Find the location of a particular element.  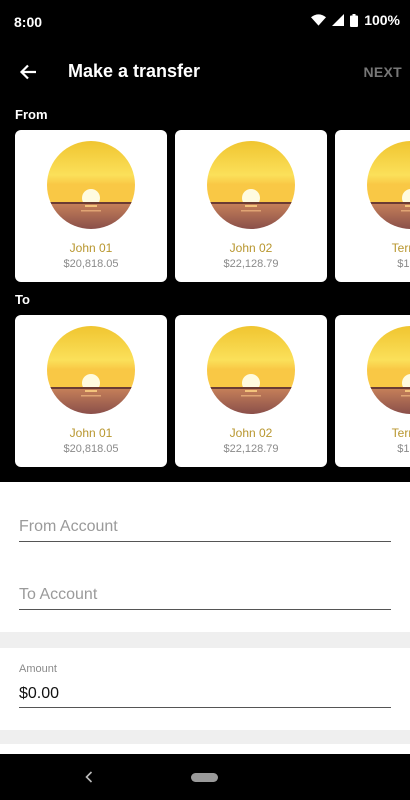

amount-input: $0.00 is located at coordinates (205, 695).